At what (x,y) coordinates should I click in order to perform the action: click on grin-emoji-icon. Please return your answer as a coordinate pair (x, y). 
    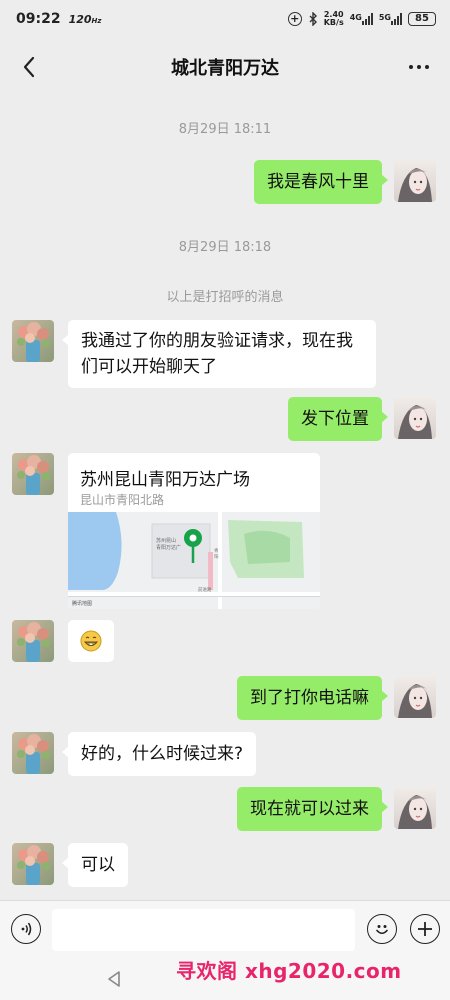
    Looking at the image, I should click on (91, 641).